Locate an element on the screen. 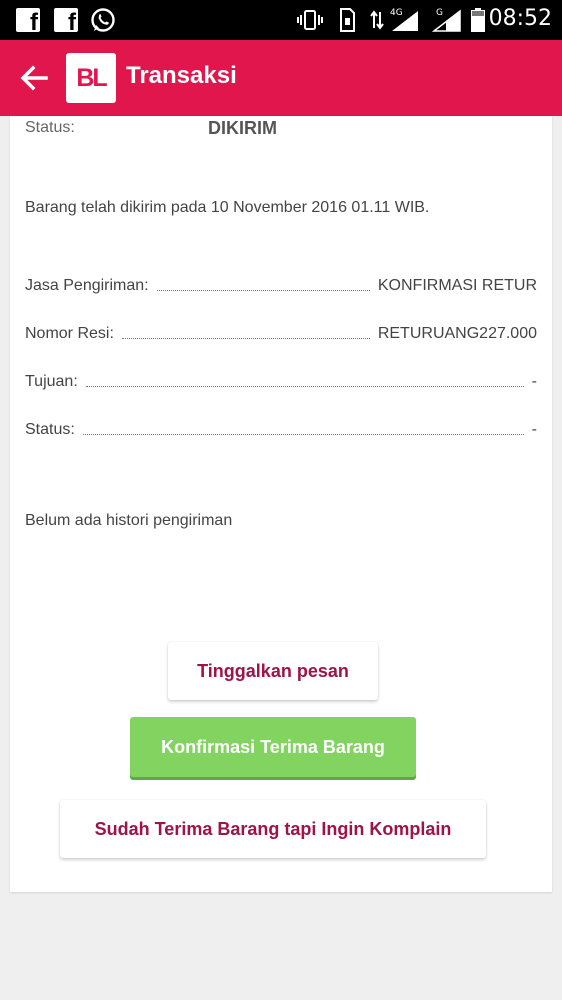 The image size is (562, 1000). confirm-receipt-button: Konfirmasi Terima Barang is located at coordinates (273, 747).